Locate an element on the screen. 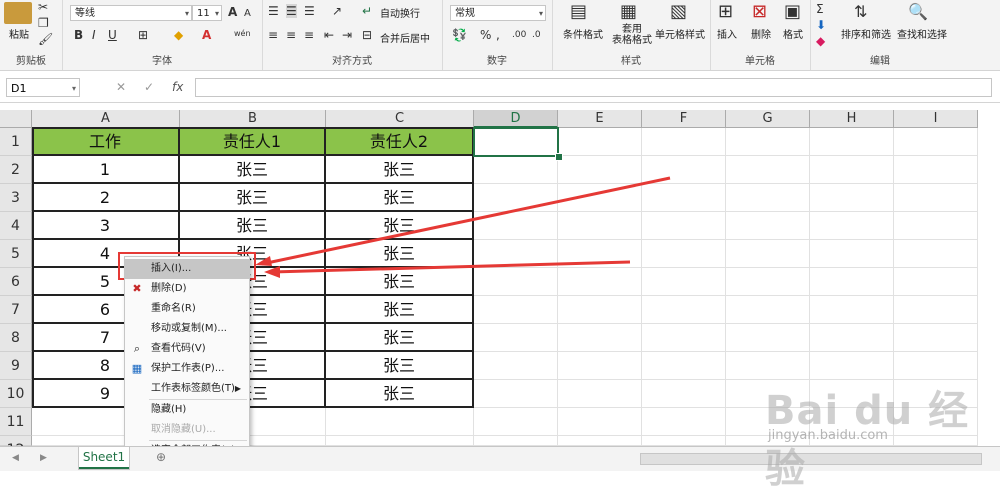  menu-item-label: 删除(D) is located at coordinates (169, 288).